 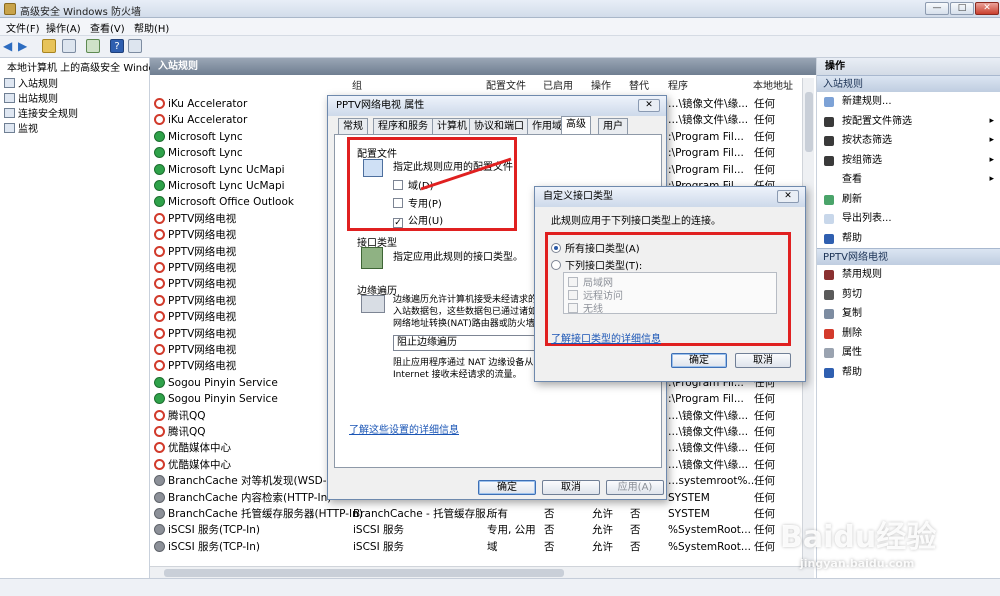 I want to click on tree-root: 本地计算机 上的高级安全 Windo, so click(x=77, y=68).